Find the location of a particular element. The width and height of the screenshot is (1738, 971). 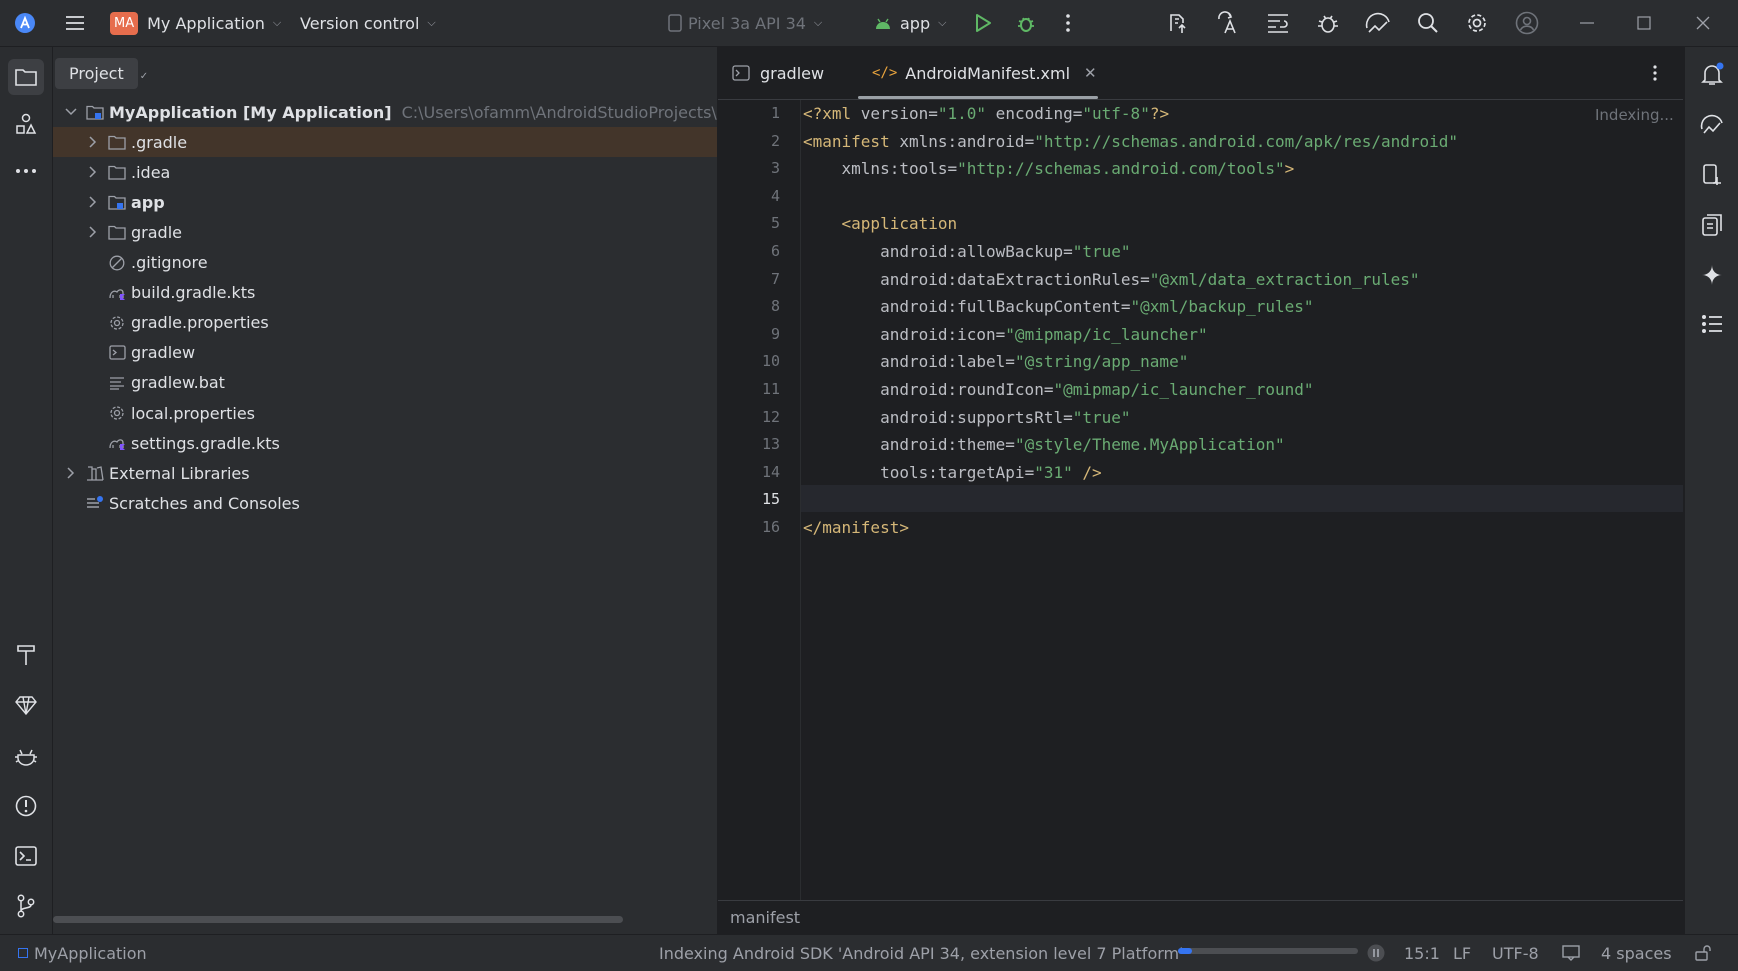

code-token: <manifest is located at coordinates (851, 141).